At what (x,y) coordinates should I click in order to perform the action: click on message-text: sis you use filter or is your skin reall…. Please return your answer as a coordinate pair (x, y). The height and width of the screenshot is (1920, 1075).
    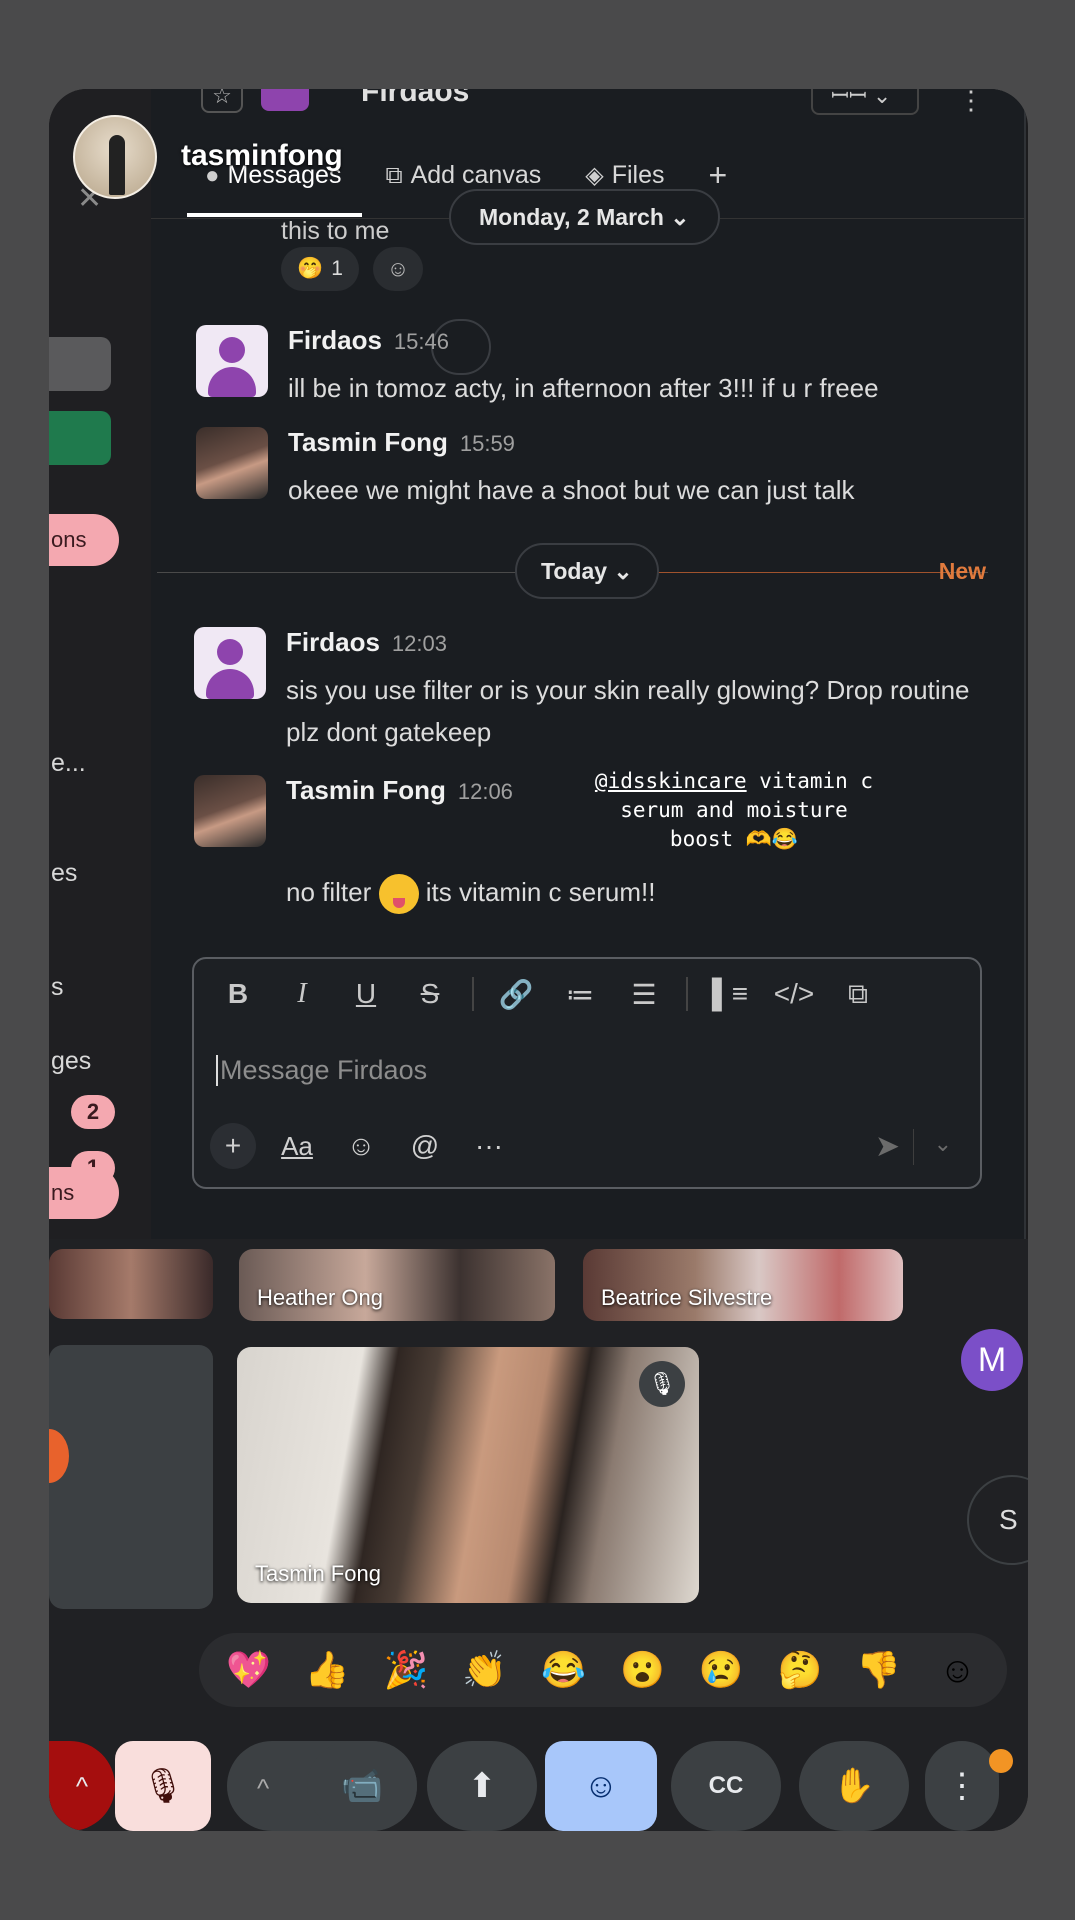
    Looking at the image, I should click on (628, 711).